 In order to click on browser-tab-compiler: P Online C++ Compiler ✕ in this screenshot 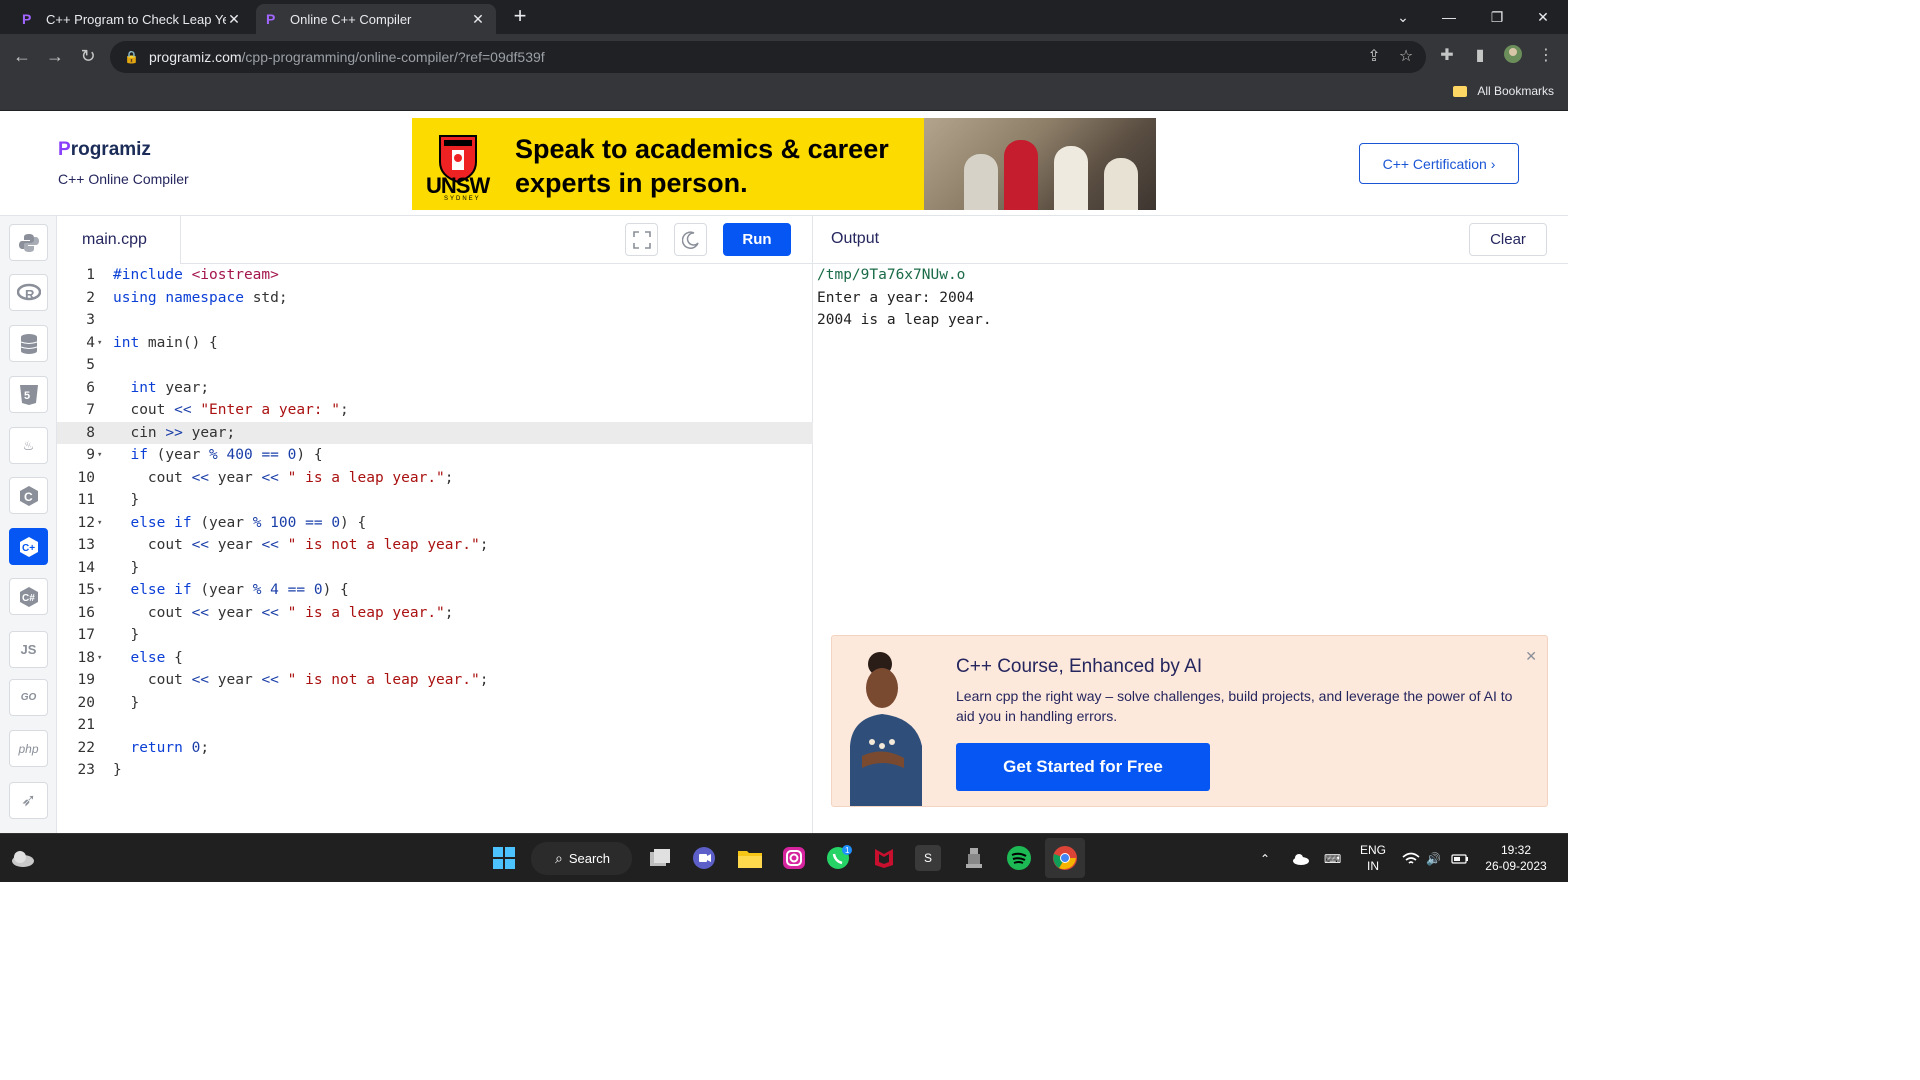, I will do `click(376, 19)`.